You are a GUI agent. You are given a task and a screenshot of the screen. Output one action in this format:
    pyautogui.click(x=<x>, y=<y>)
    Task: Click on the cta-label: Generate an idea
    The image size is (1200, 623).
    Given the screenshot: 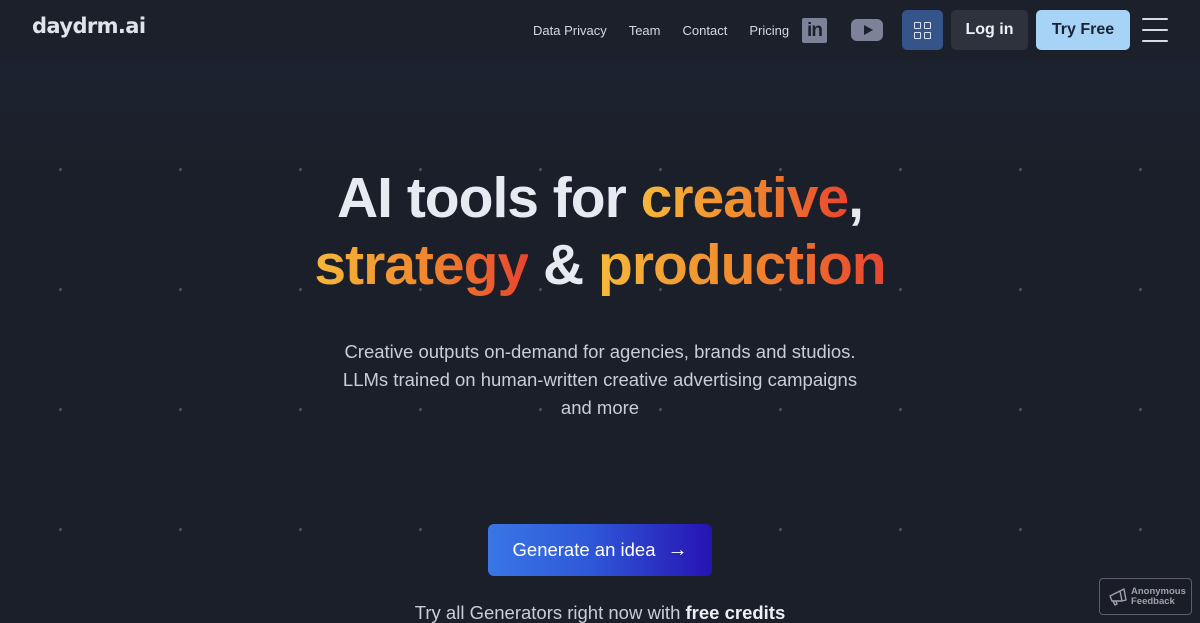 What is the action you would take?
    pyautogui.click(x=584, y=549)
    